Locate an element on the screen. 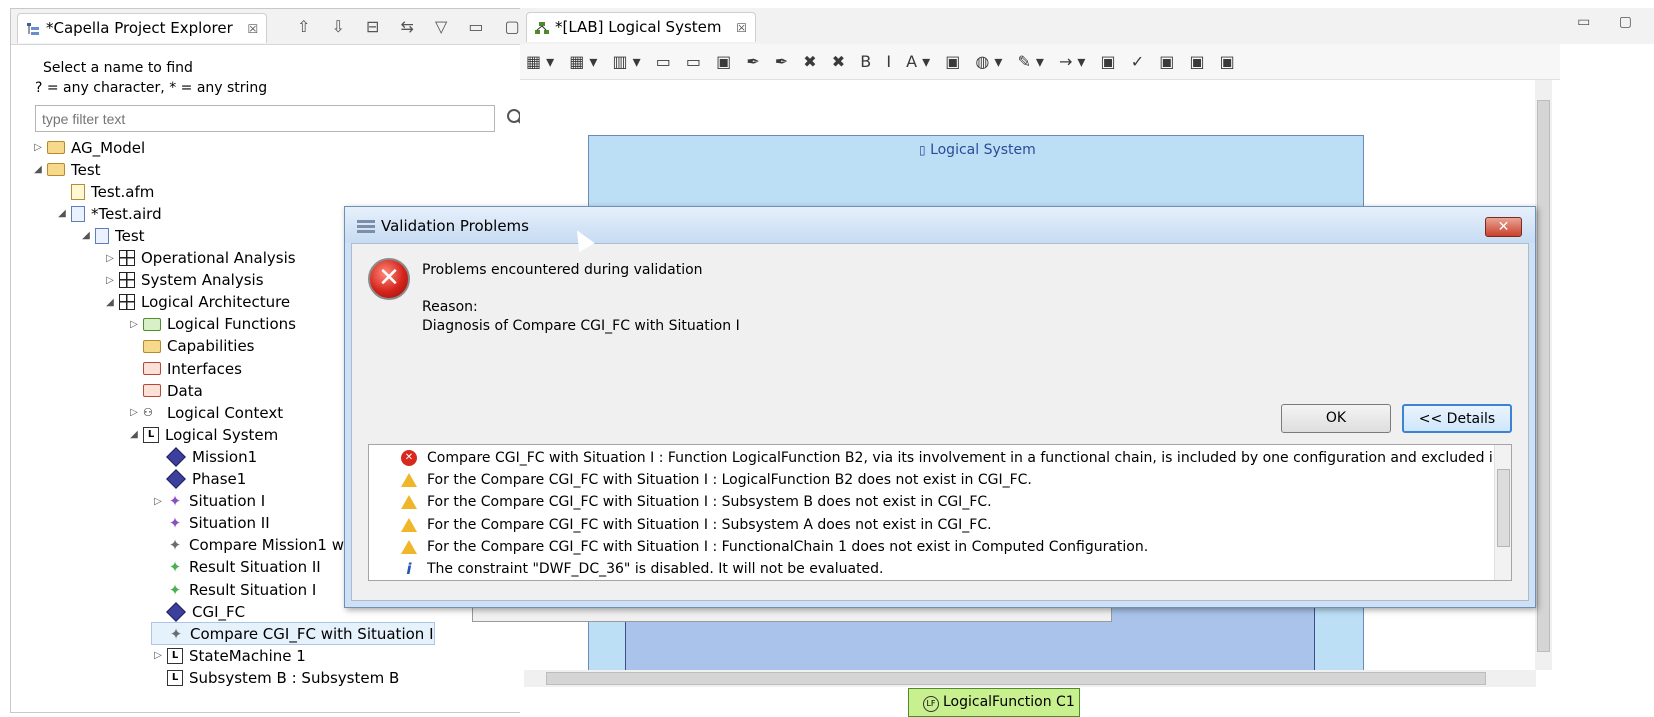 This screenshot has height=717, width=1654. explorer-toolbar-icons: ⇧ ⇩ ⊟ ⇆ ▽ ▭ ▢ is located at coordinates (412, 26).